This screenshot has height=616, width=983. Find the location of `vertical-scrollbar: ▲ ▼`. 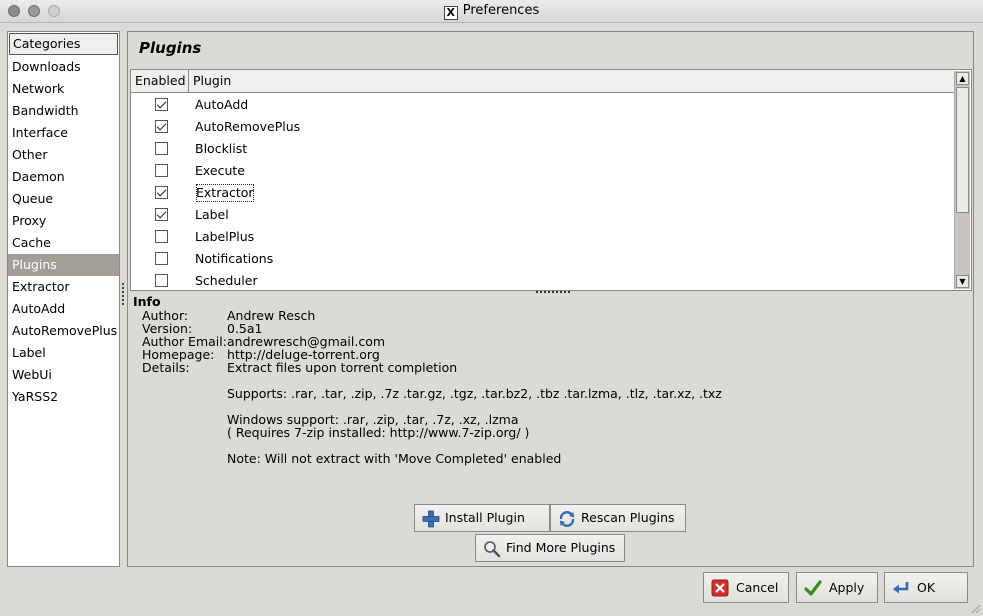

vertical-scrollbar: ▲ ▼ is located at coordinates (962, 180).